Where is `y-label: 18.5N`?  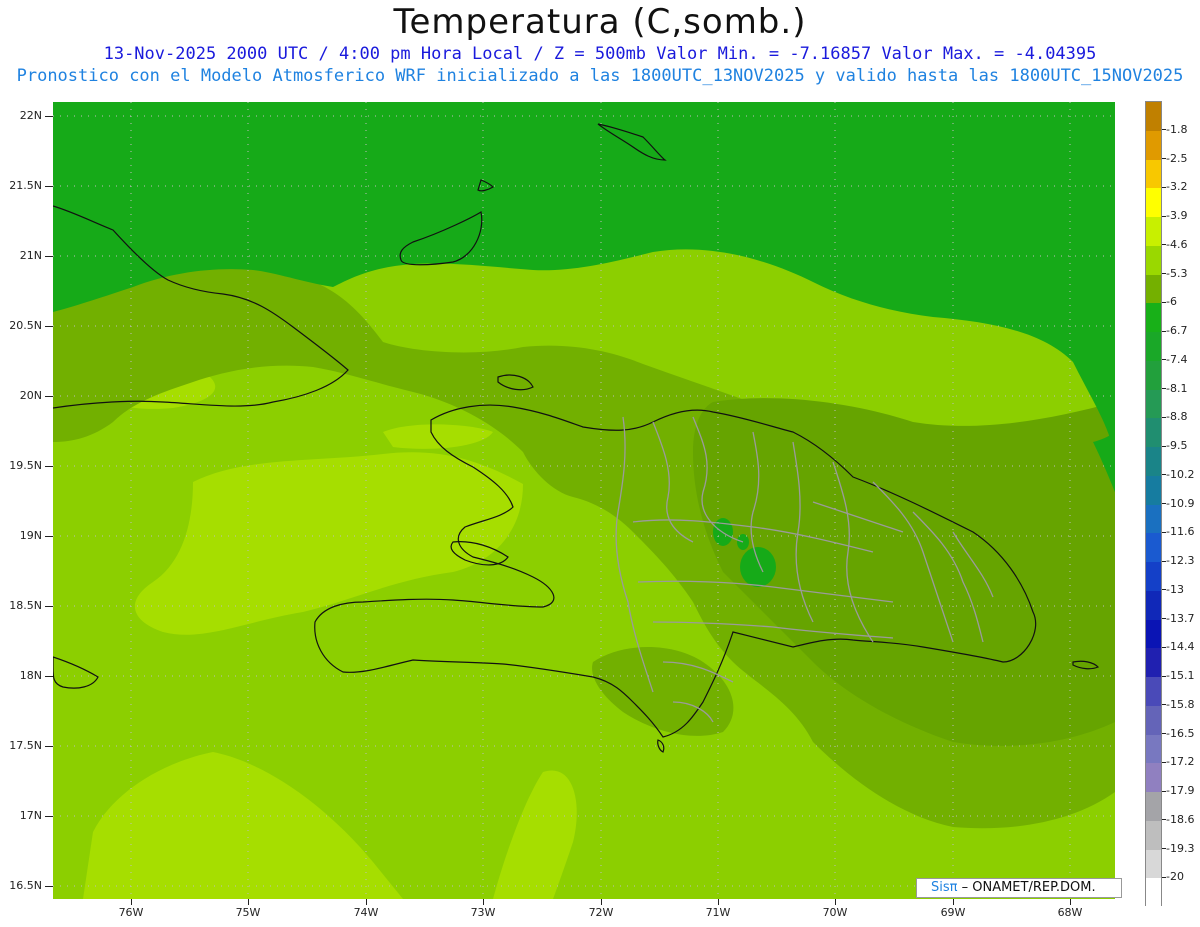
y-label: 18.5N is located at coordinates (25, 605).